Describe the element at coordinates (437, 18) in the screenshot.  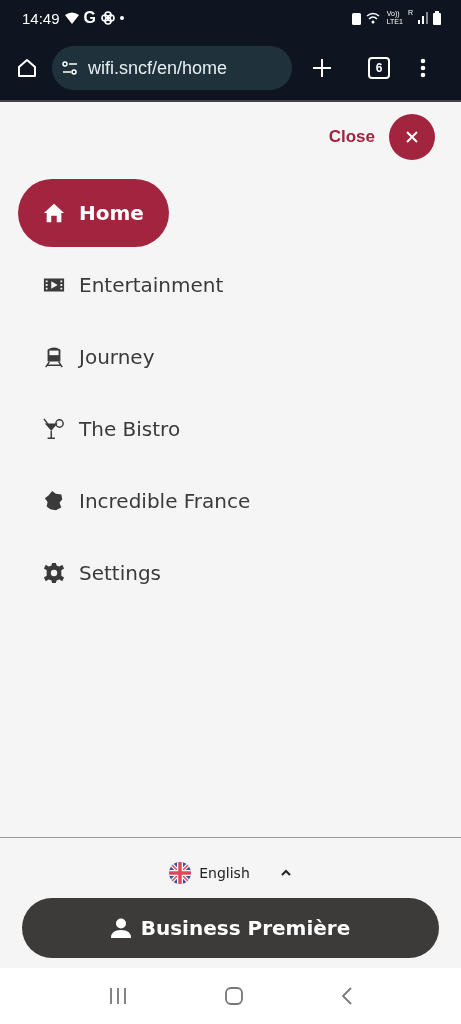
I see `battery-icon` at that location.